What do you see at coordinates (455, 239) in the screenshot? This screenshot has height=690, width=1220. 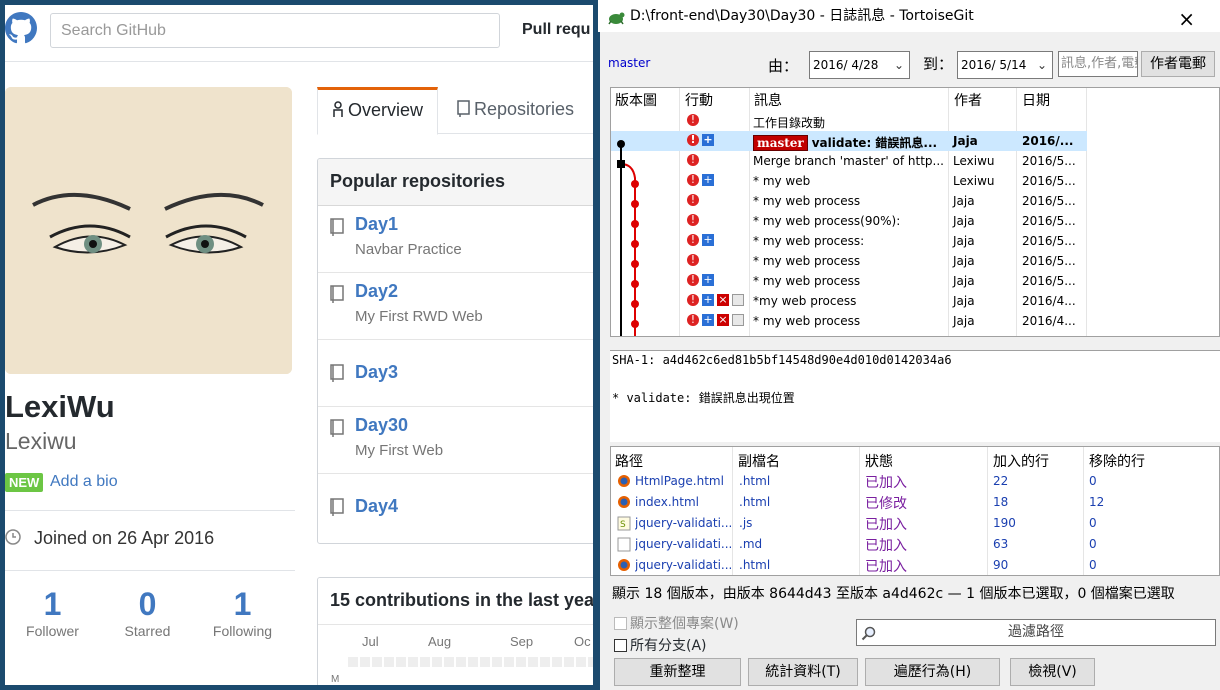 I see `repo-item: Day1 Navbar Practice` at bounding box center [455, 239].